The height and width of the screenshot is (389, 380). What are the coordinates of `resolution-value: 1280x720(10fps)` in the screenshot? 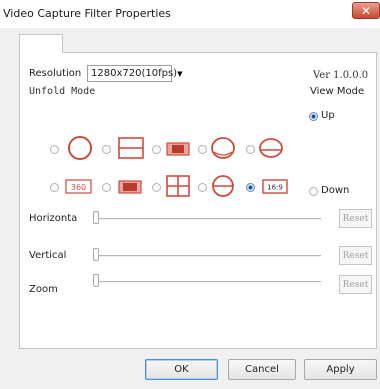 It's located at (134, 73).